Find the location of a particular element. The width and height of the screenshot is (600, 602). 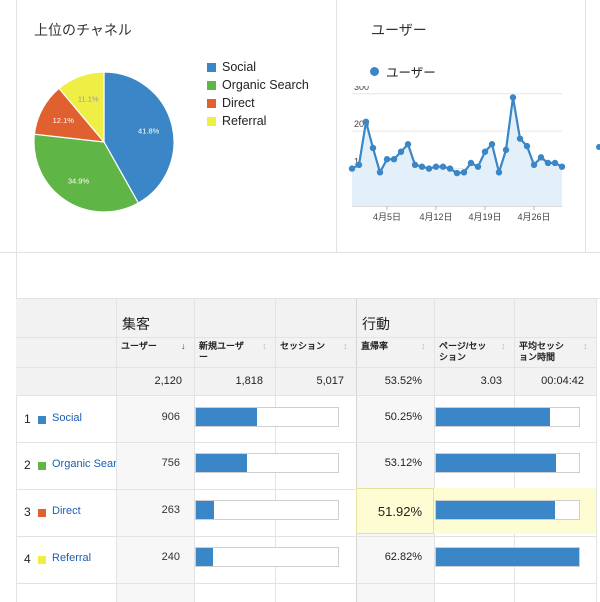

pie-slice-label: 12.1% is located at coordinates (64, 120).